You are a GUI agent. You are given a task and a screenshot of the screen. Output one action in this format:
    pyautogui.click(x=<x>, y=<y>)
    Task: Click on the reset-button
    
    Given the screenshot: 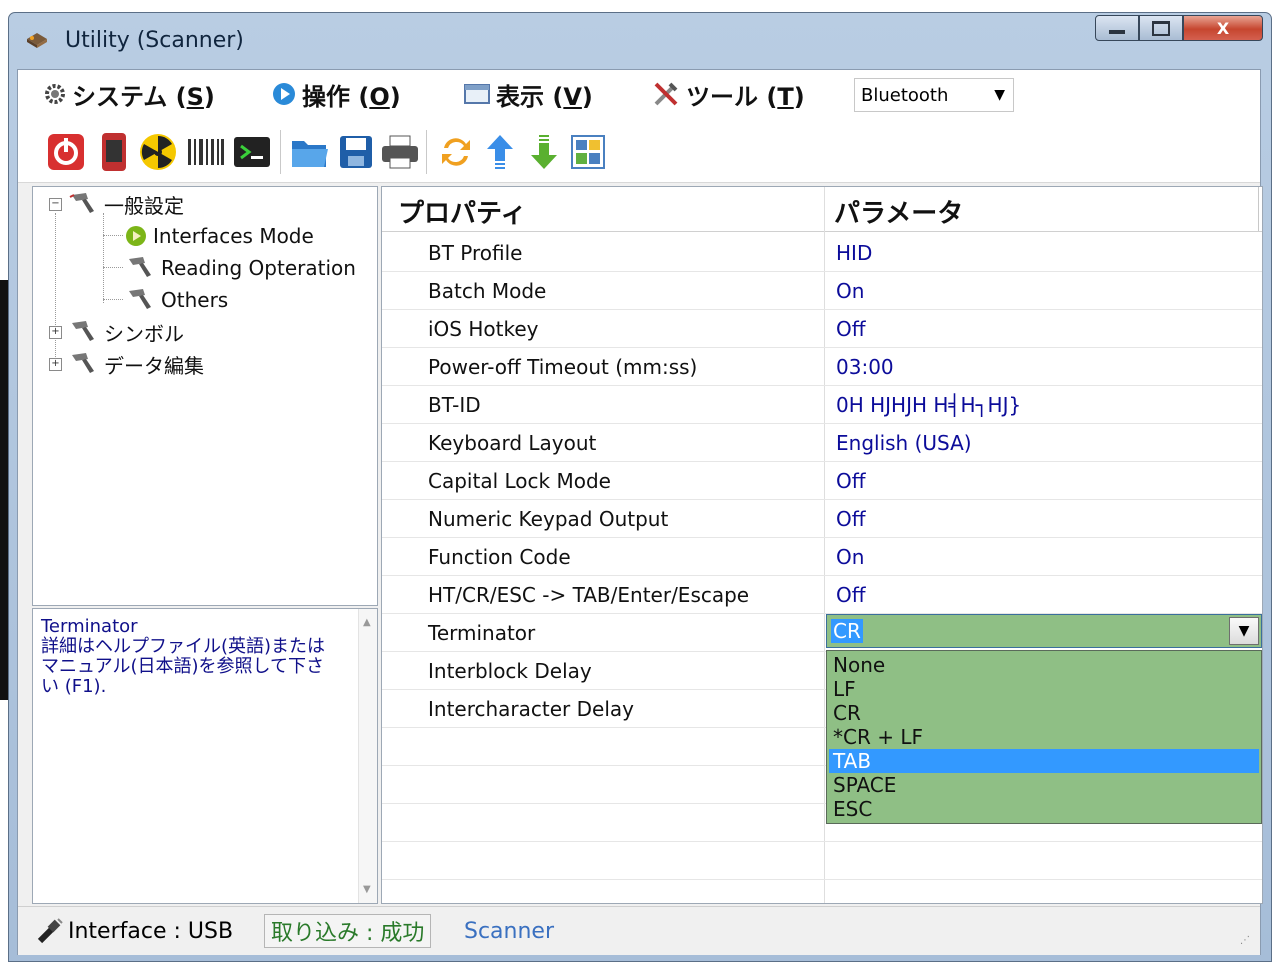 What is the action you would take?
    pyautogui.click(x=158, y=152)
    